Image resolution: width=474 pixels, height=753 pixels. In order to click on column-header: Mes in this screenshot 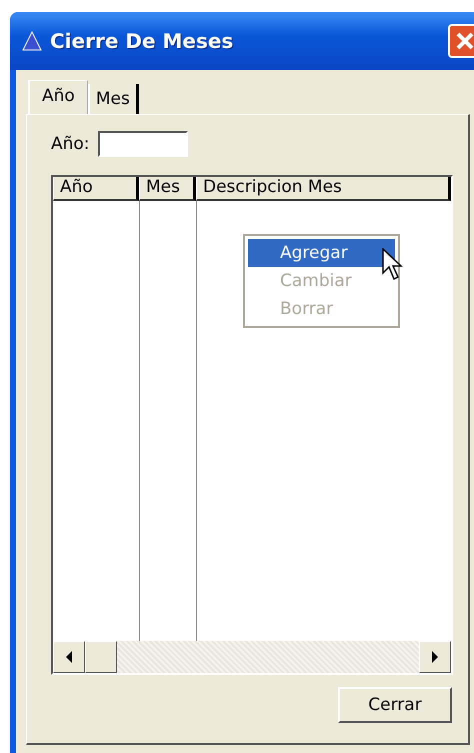, I will do `click(167, 189)`.